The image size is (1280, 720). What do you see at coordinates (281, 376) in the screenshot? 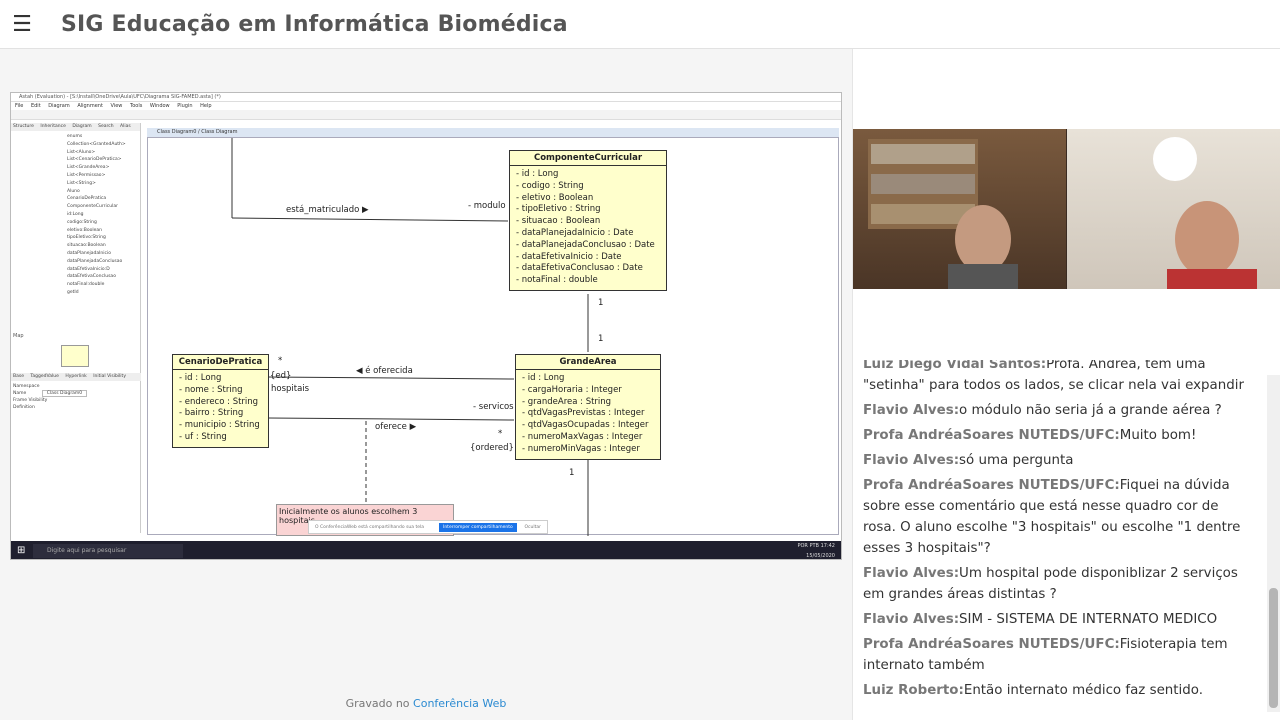
I see `constraint-ed: {ed}` at bounding box center [281, 376].